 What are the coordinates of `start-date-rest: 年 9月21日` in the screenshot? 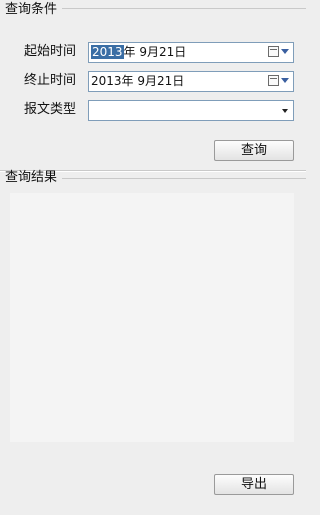 It's located at (155, 52).